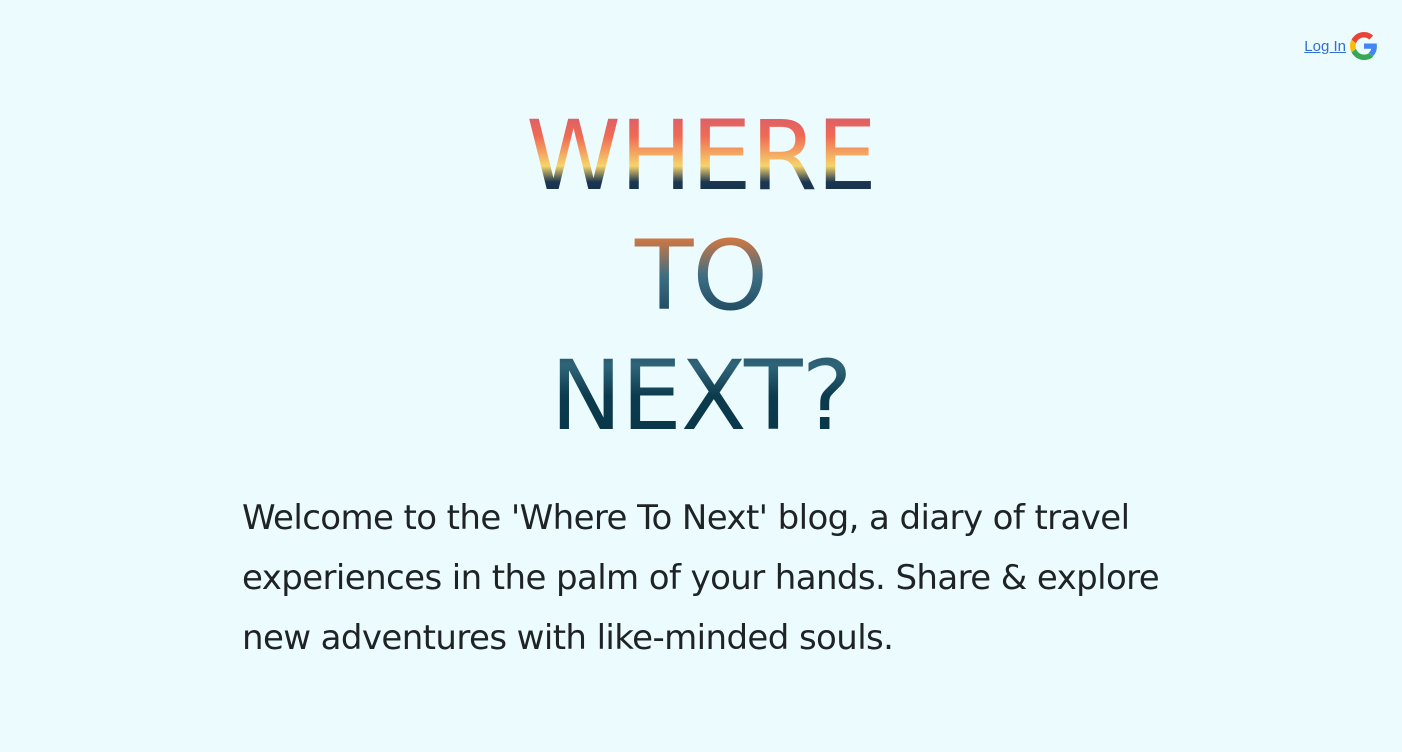 This screenshot has height=752, width=1402. Describe the element at coordinates (1364, 46) in the screenshot. I see `google-icon` at that location.